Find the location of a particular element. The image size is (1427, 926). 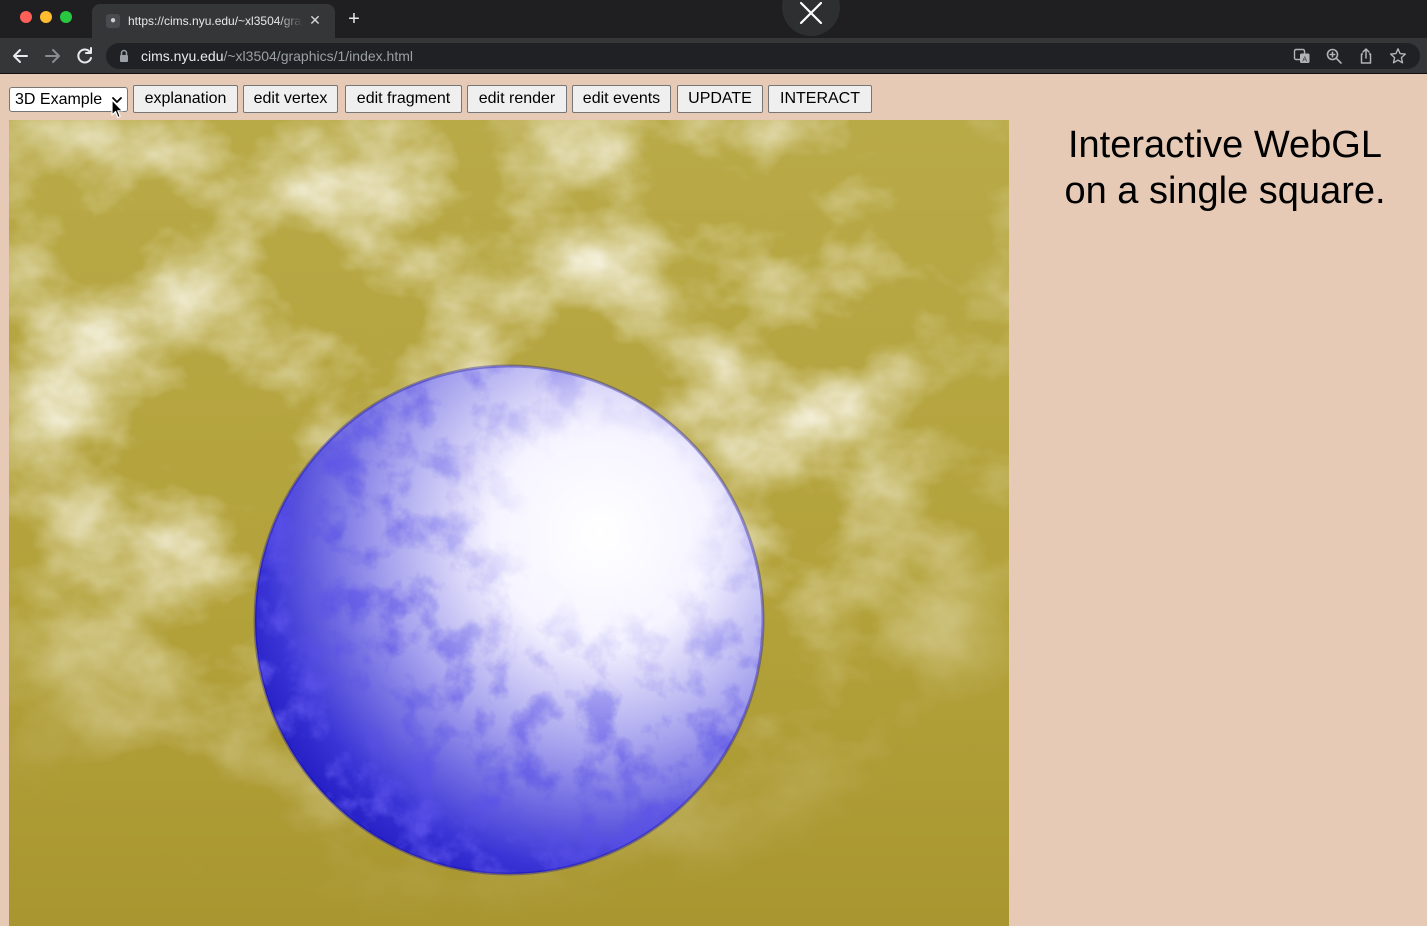

url-host: cims.nyu.edu is located at coordinates (182, 56).